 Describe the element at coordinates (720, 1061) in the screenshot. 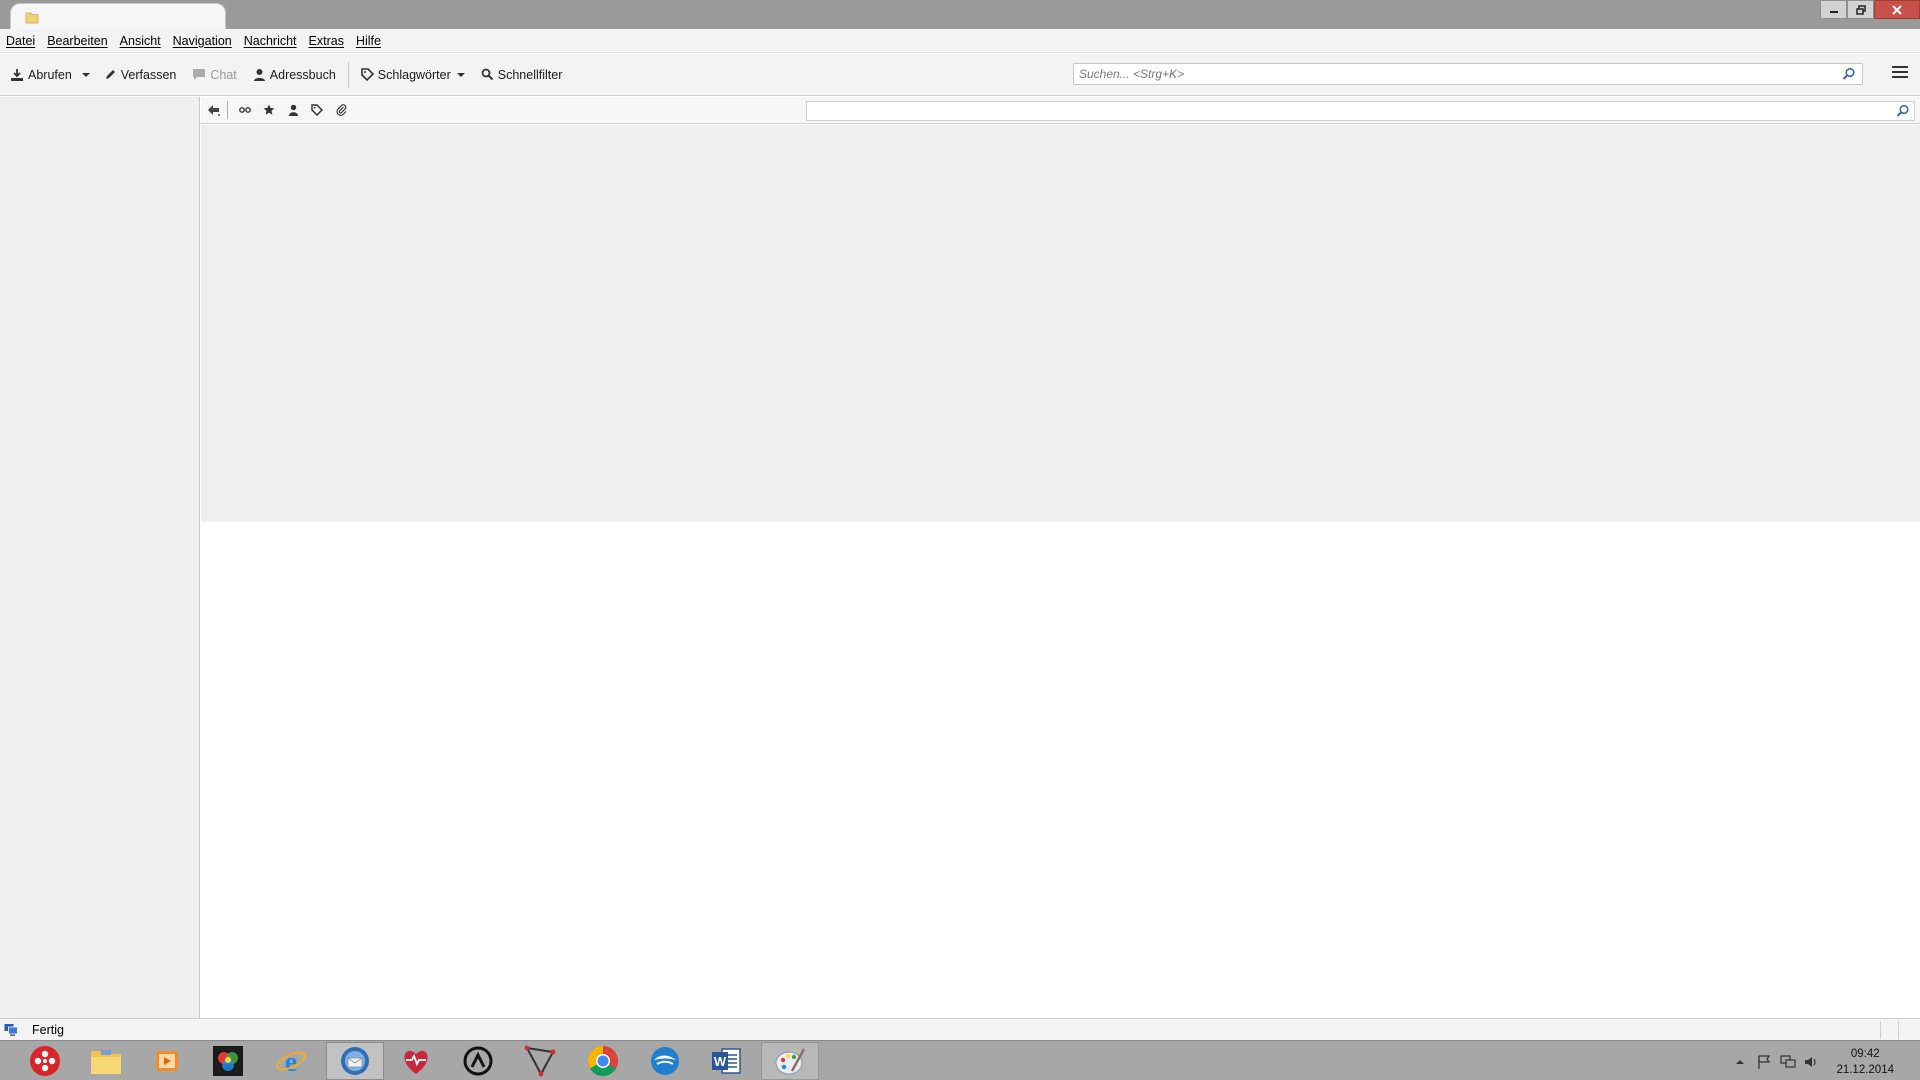

I see `svg-text: W` at that location.